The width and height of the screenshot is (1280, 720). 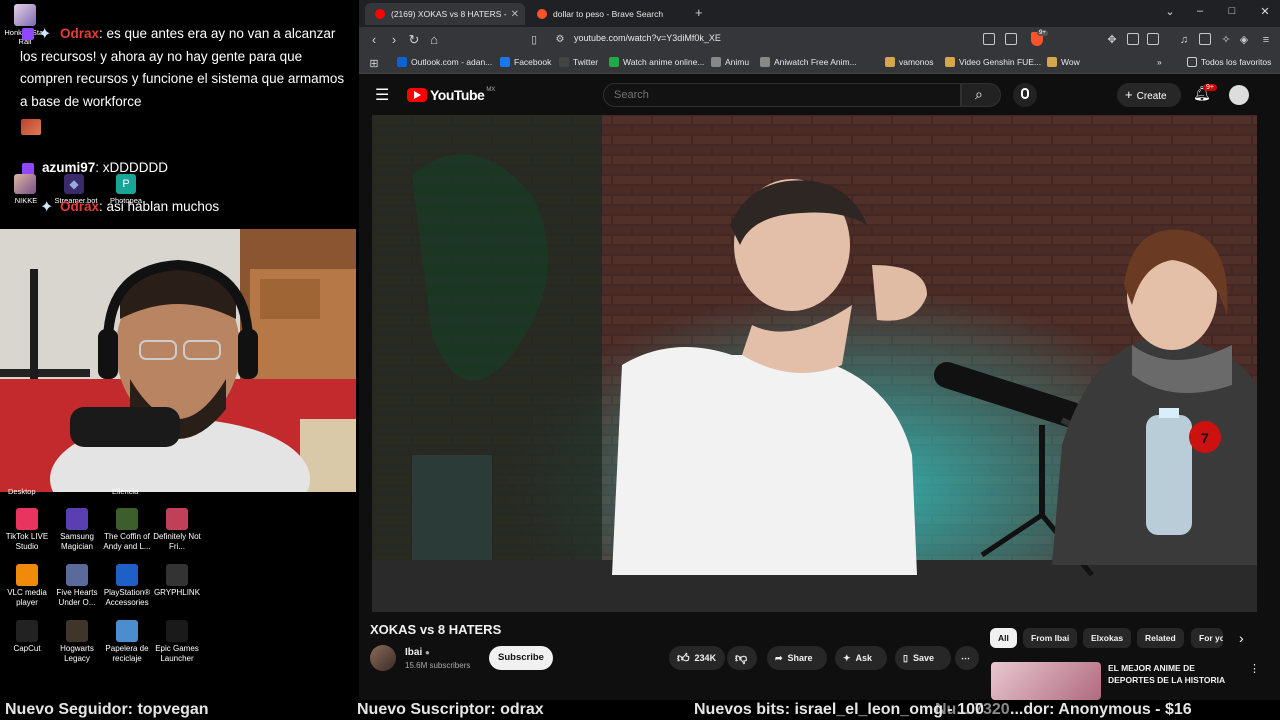 I want to click on bookmark-icon: ▯, so click(x=534, y=40).